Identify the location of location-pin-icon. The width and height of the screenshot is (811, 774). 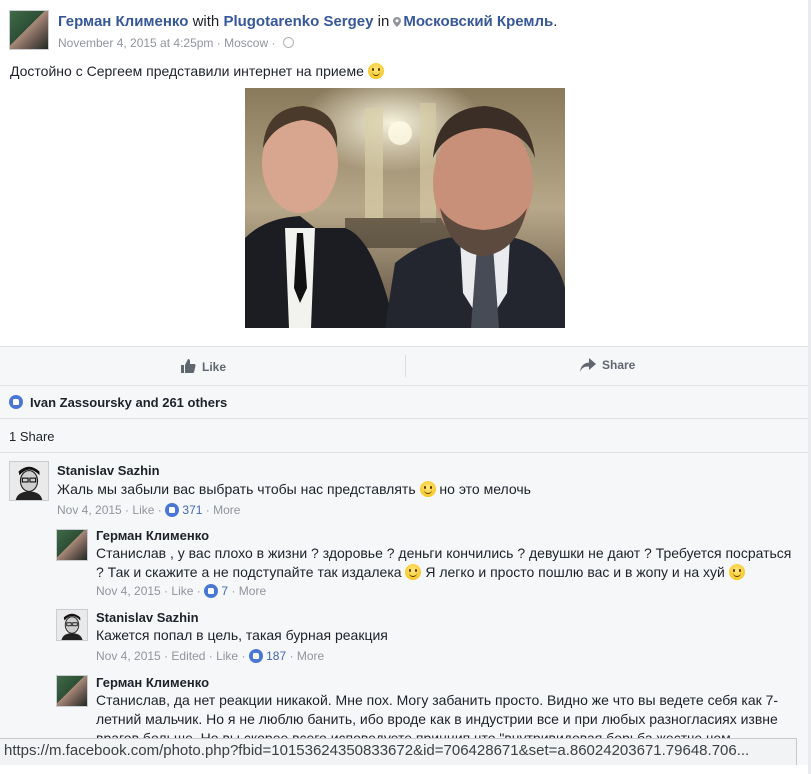
(397, 22).